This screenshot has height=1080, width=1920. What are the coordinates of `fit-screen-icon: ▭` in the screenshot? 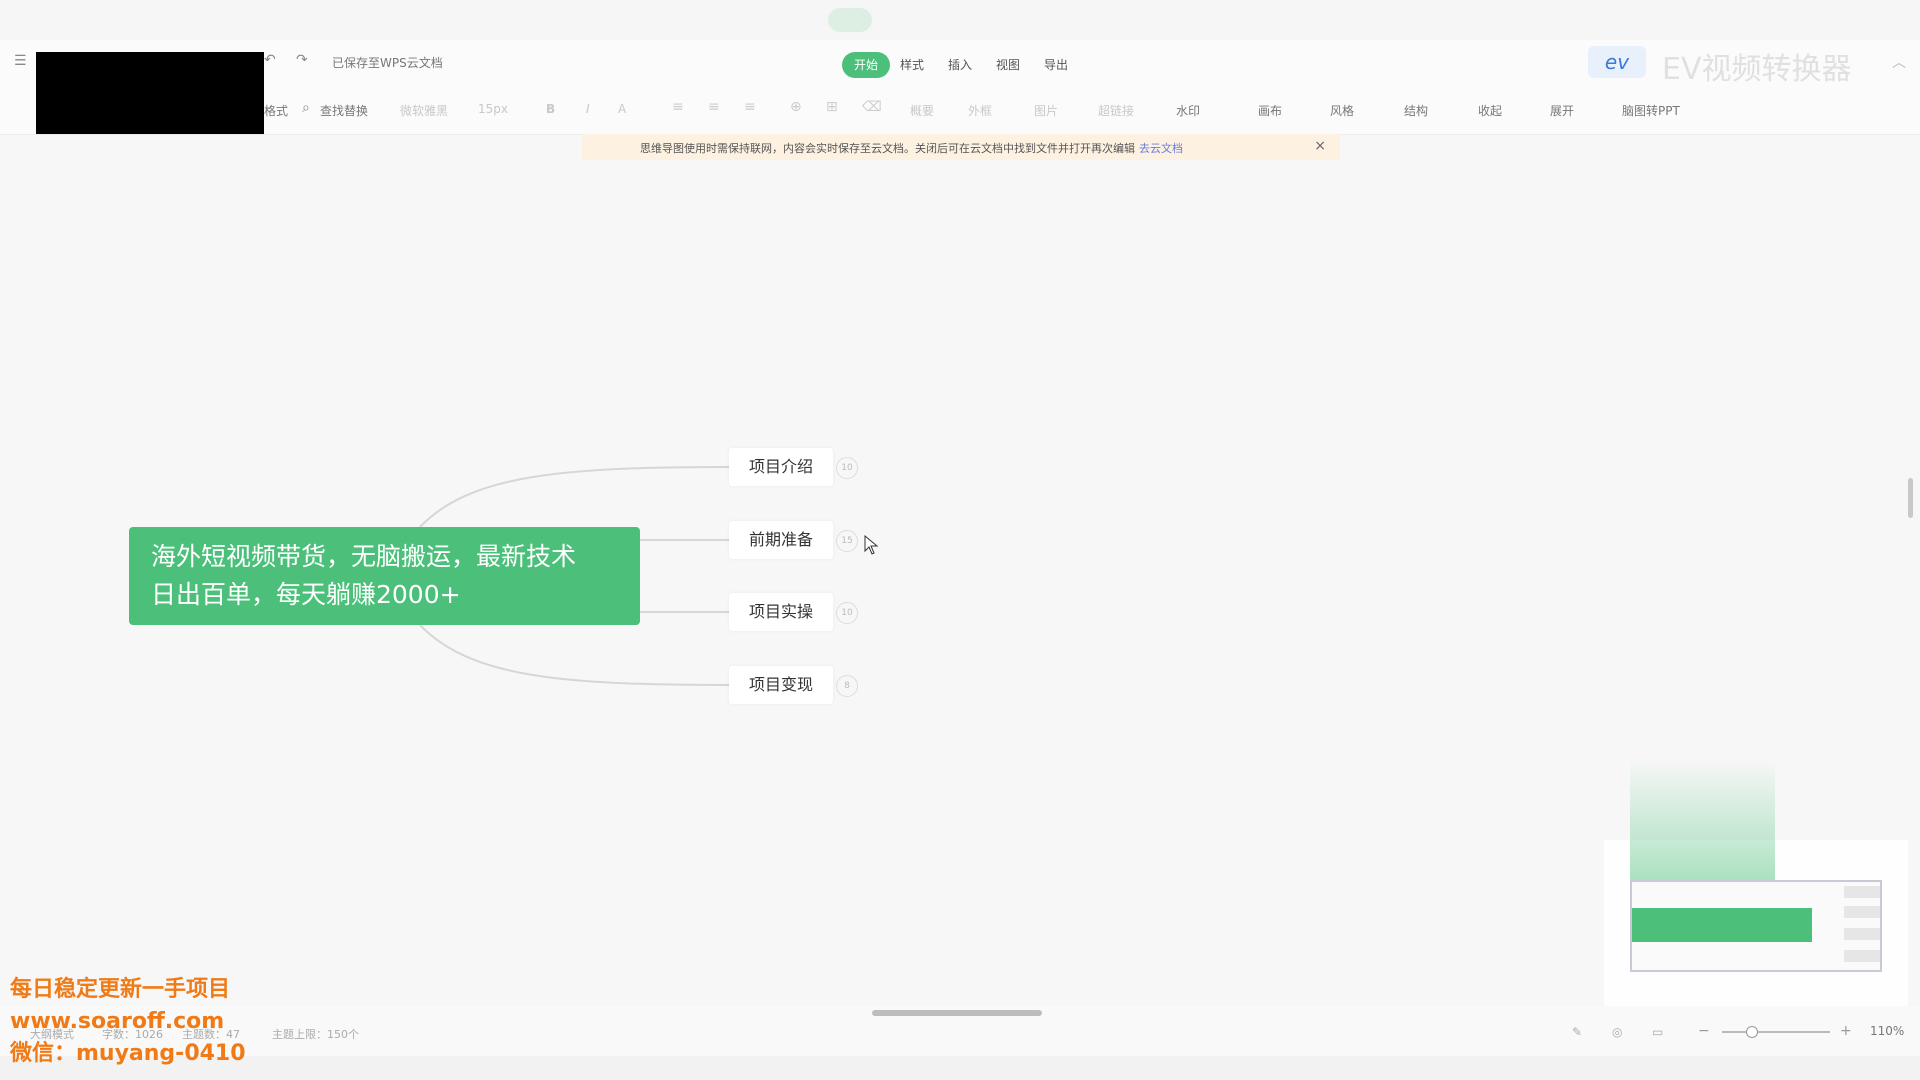 It's located at (1657, 1032).